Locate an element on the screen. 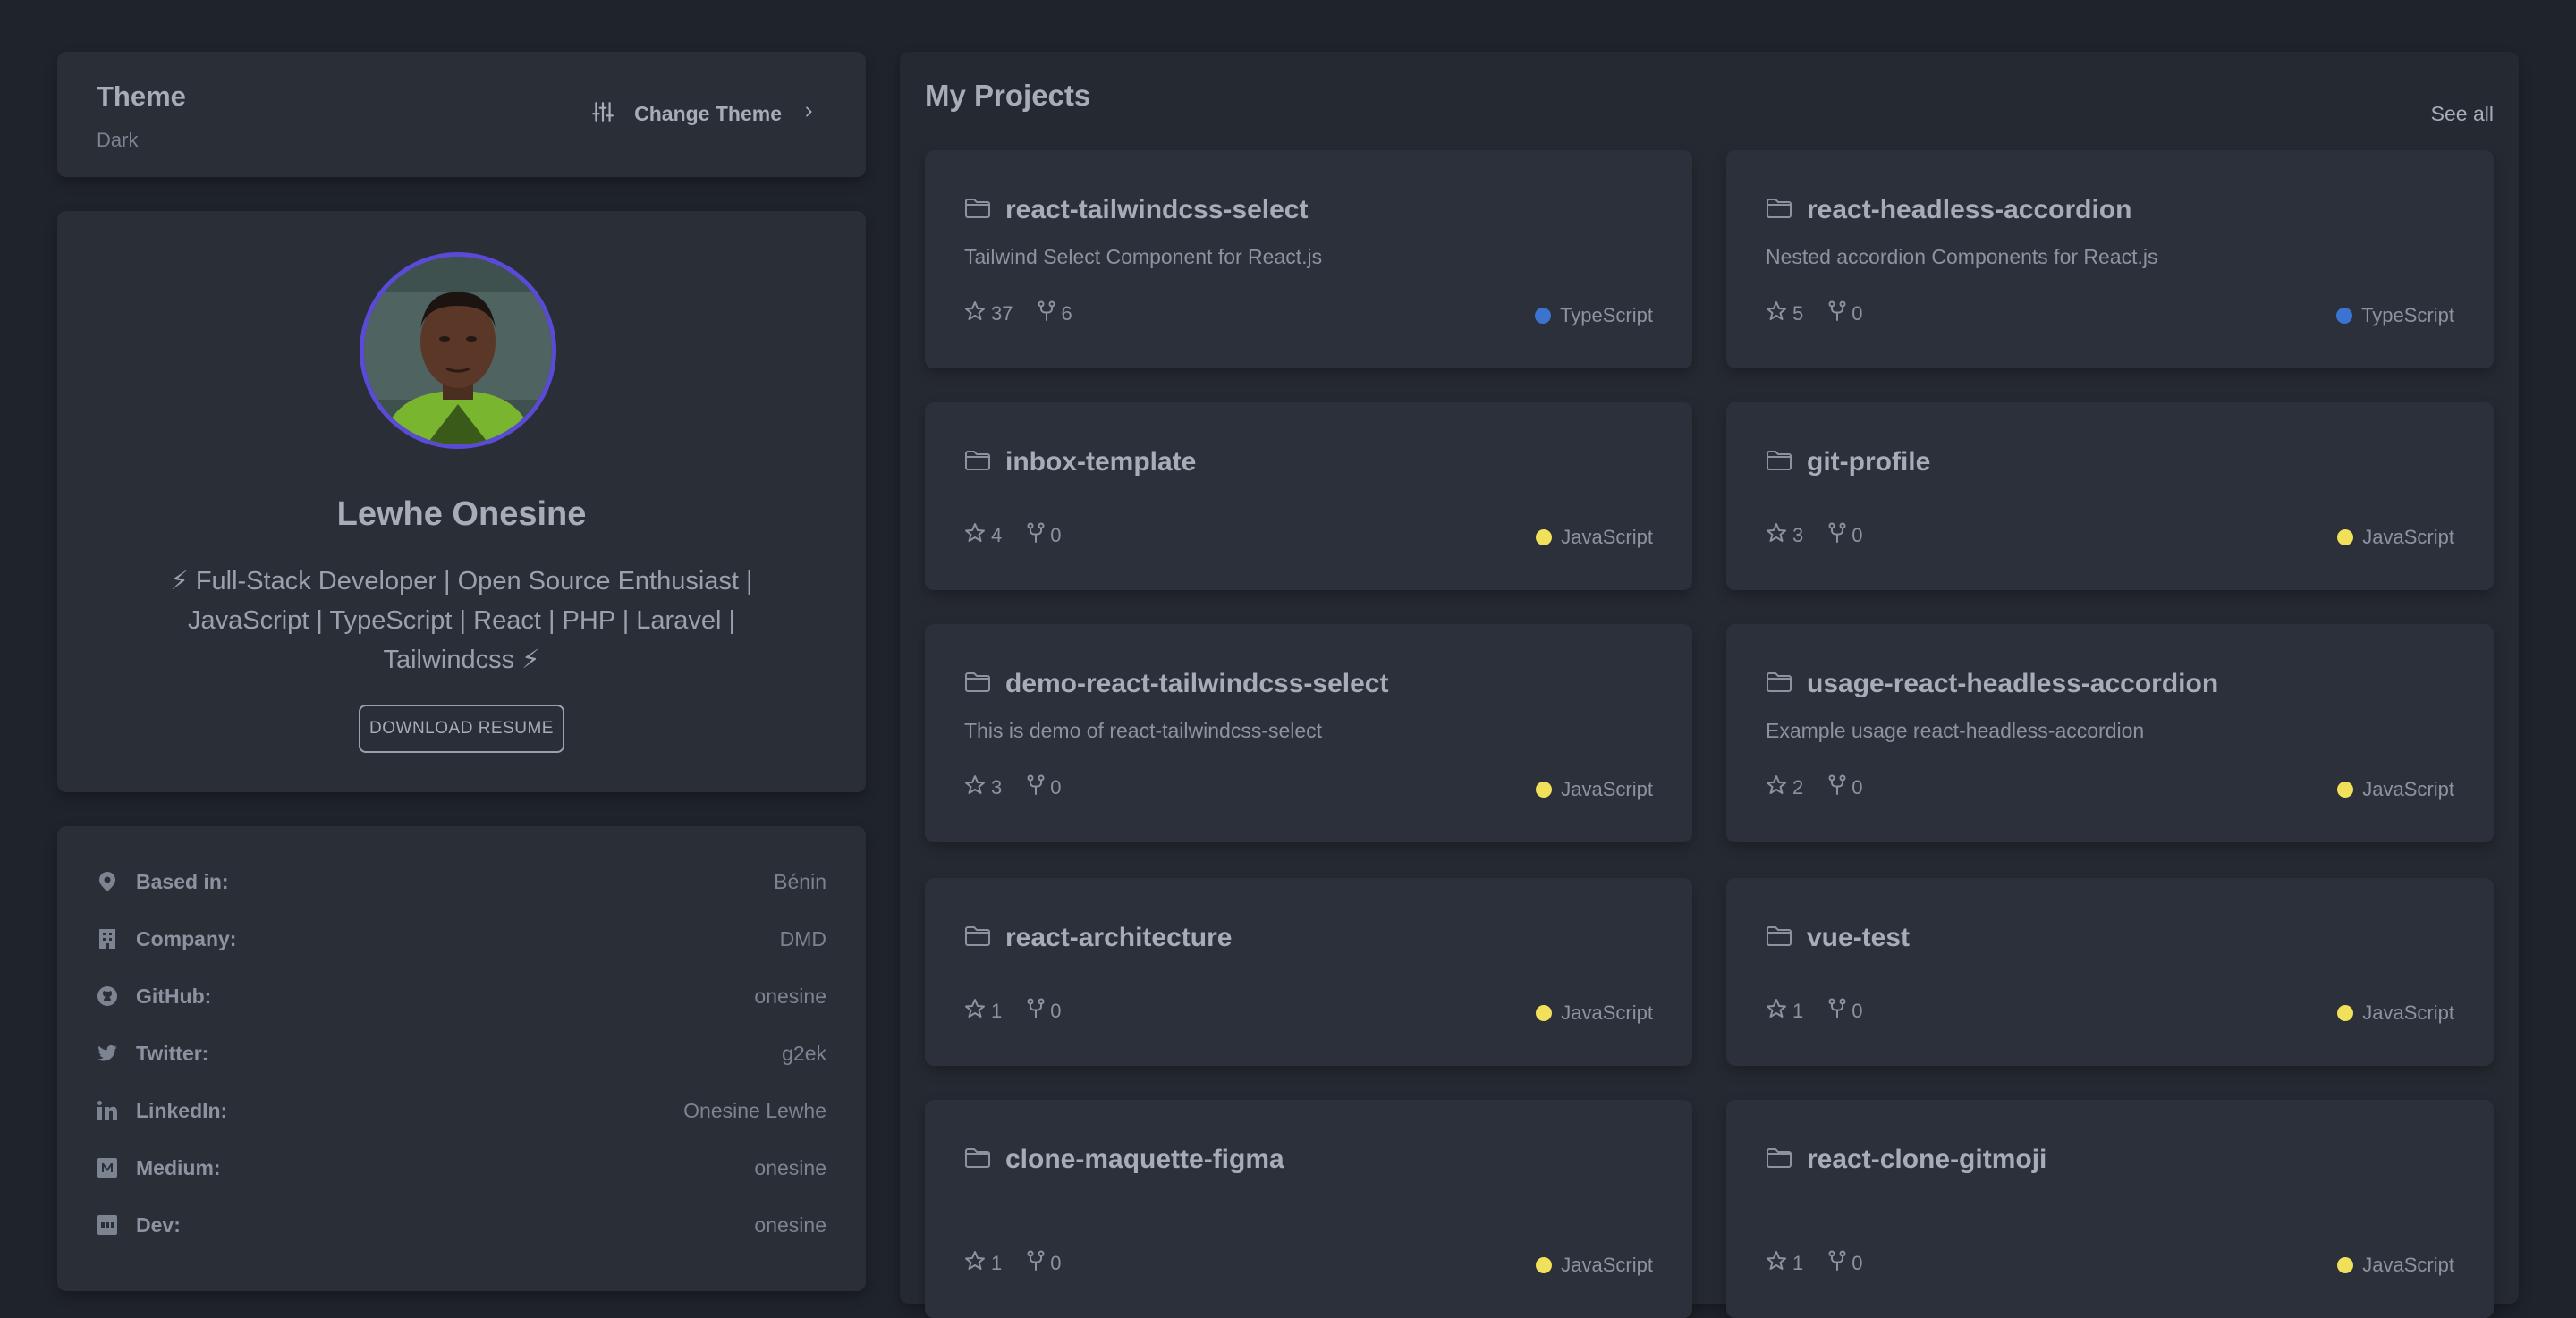  project-name-row: react-clone-gitmoji is located at coordinates (1906, 1160).